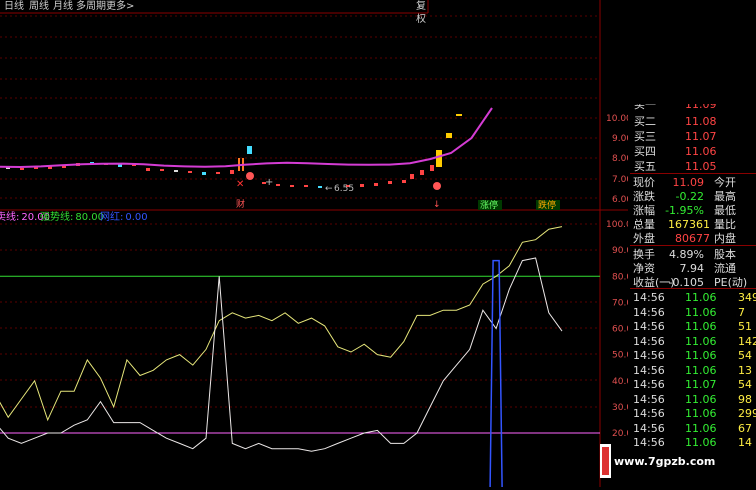 This screenshot has width=756, height=490. I want to click on tick-vol: 299, so click(747, 413).